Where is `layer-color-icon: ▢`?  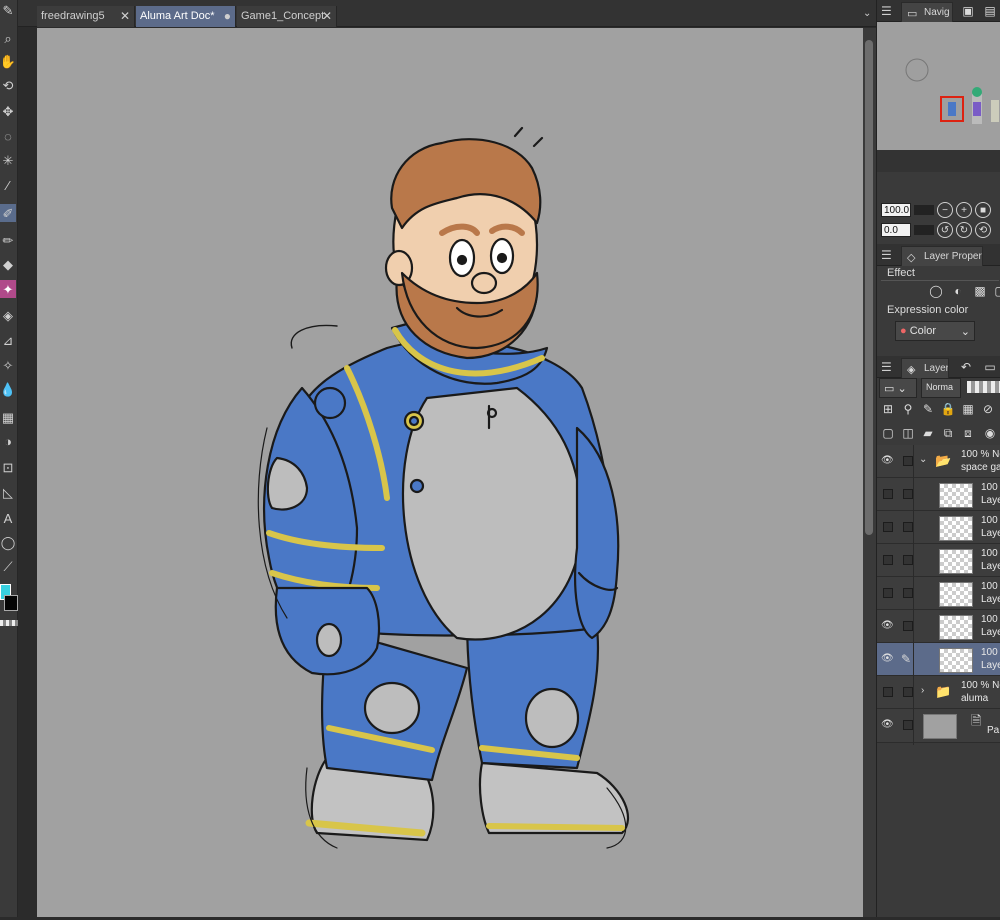 layer-color-icon: ▢ is located at coordinates (995, 291).